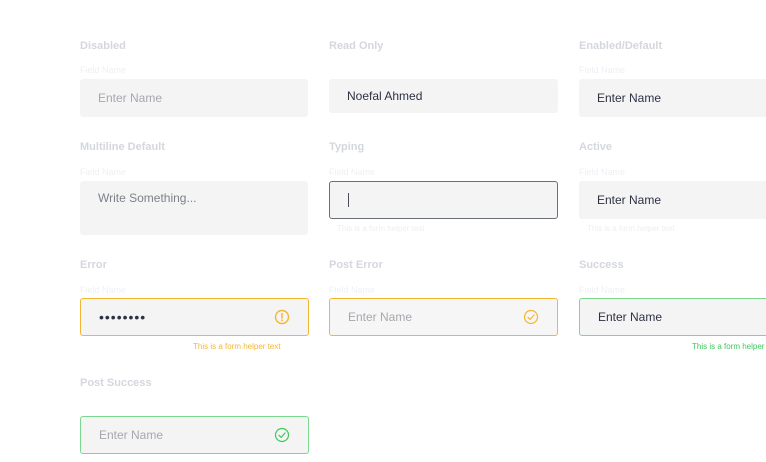 This screenshot has width=766, height=462. I want to click on disabled-input: Enter Name, so click(194, 98).